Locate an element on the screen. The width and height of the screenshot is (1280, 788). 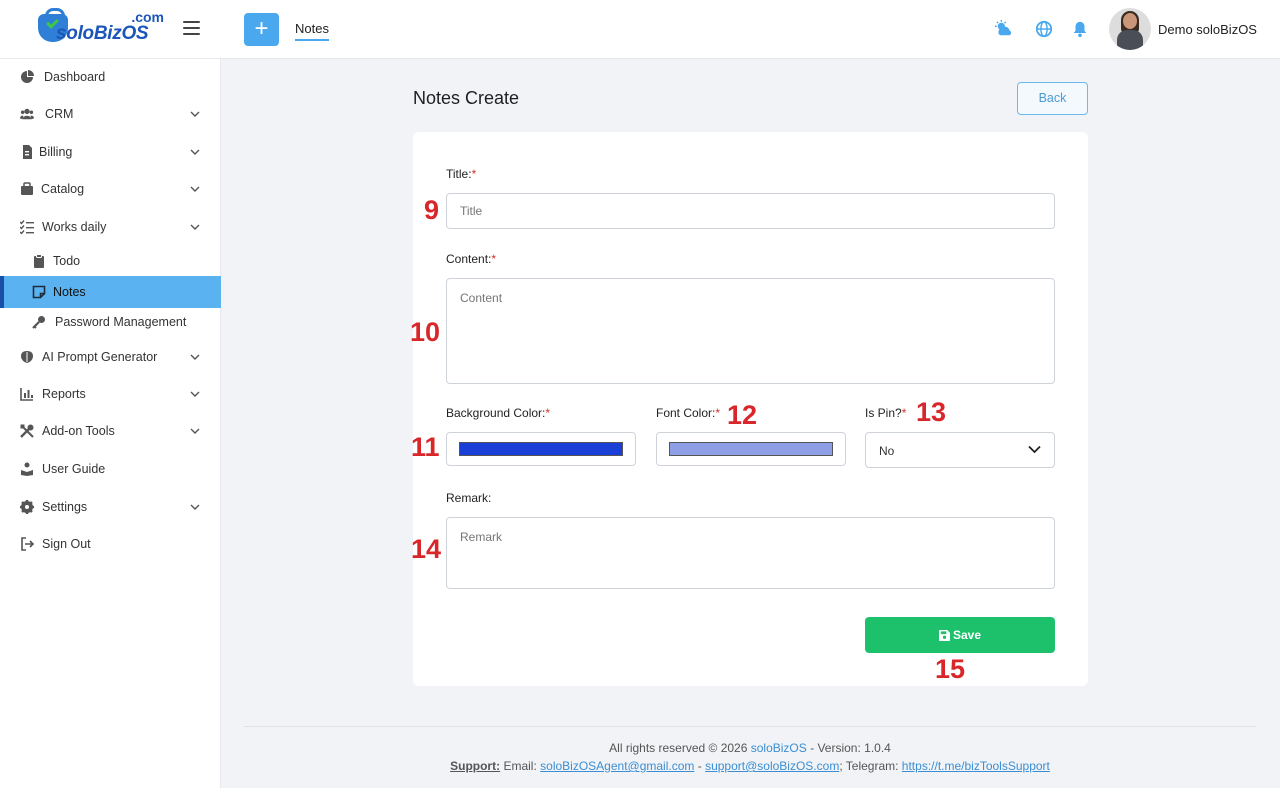
is-pin-value: No is located at coordinates (887, 451).